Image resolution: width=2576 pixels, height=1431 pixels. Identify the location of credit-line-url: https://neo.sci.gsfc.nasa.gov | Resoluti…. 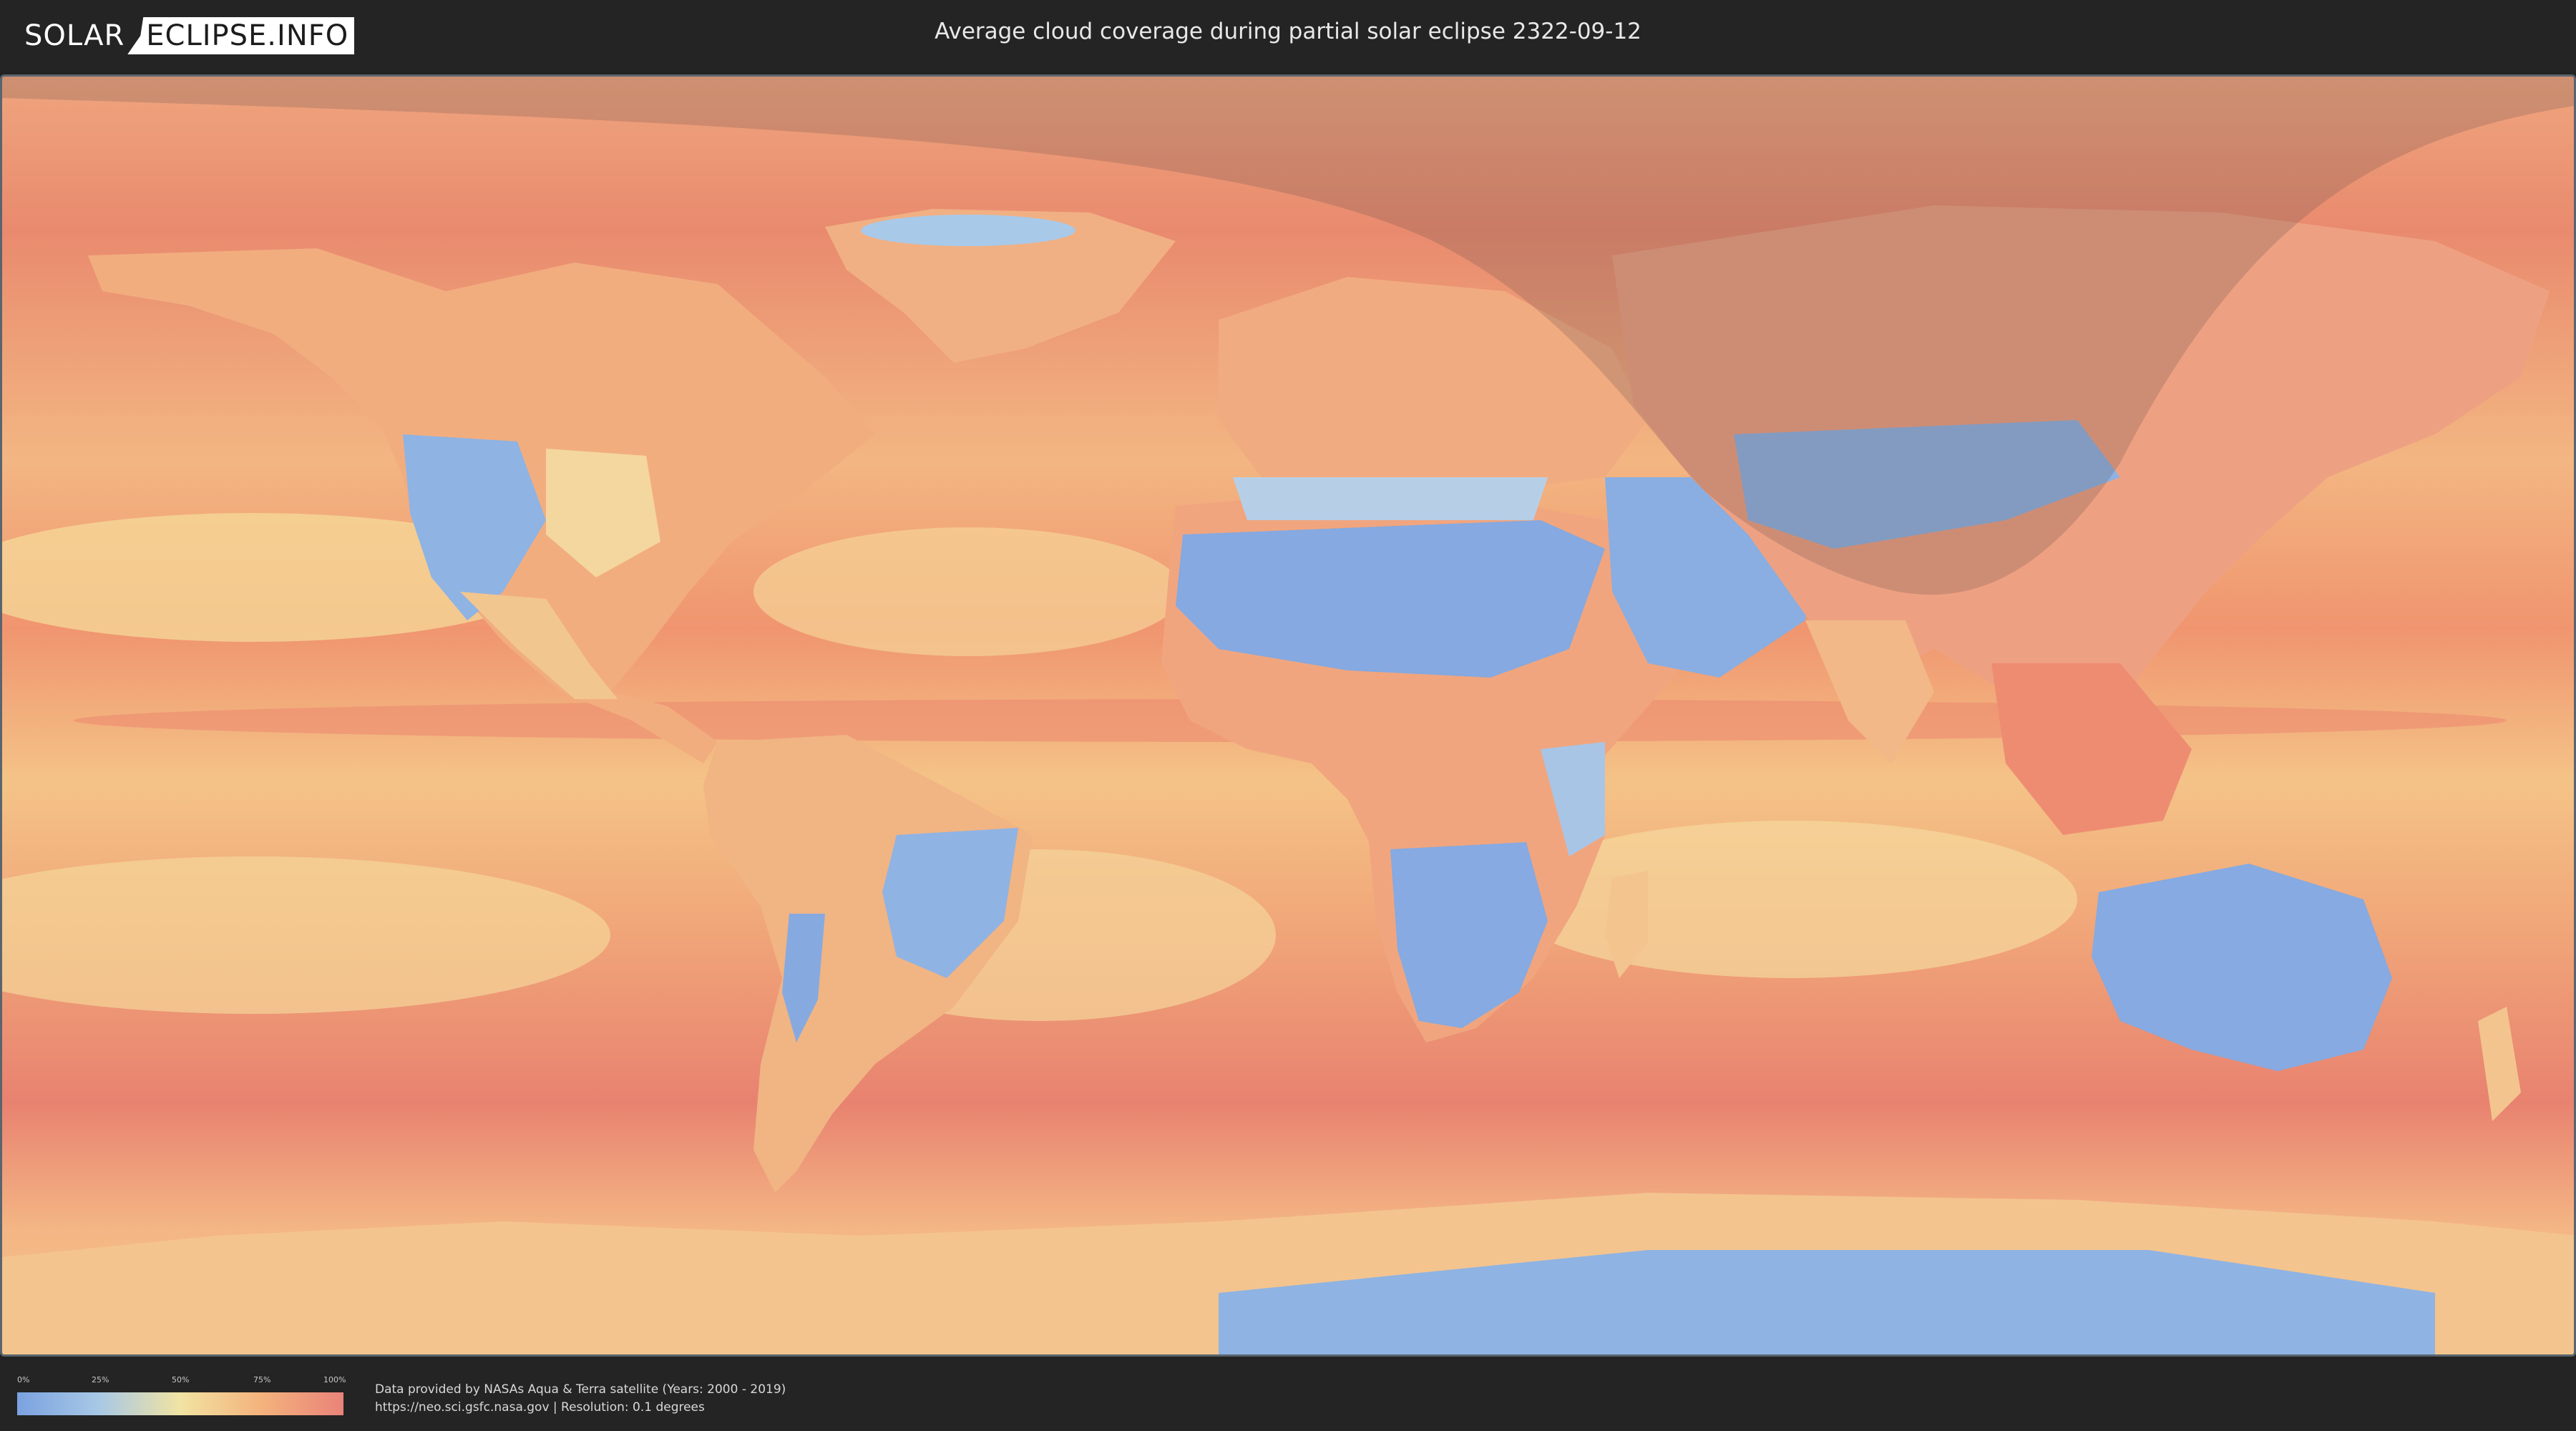
(580, 1408).